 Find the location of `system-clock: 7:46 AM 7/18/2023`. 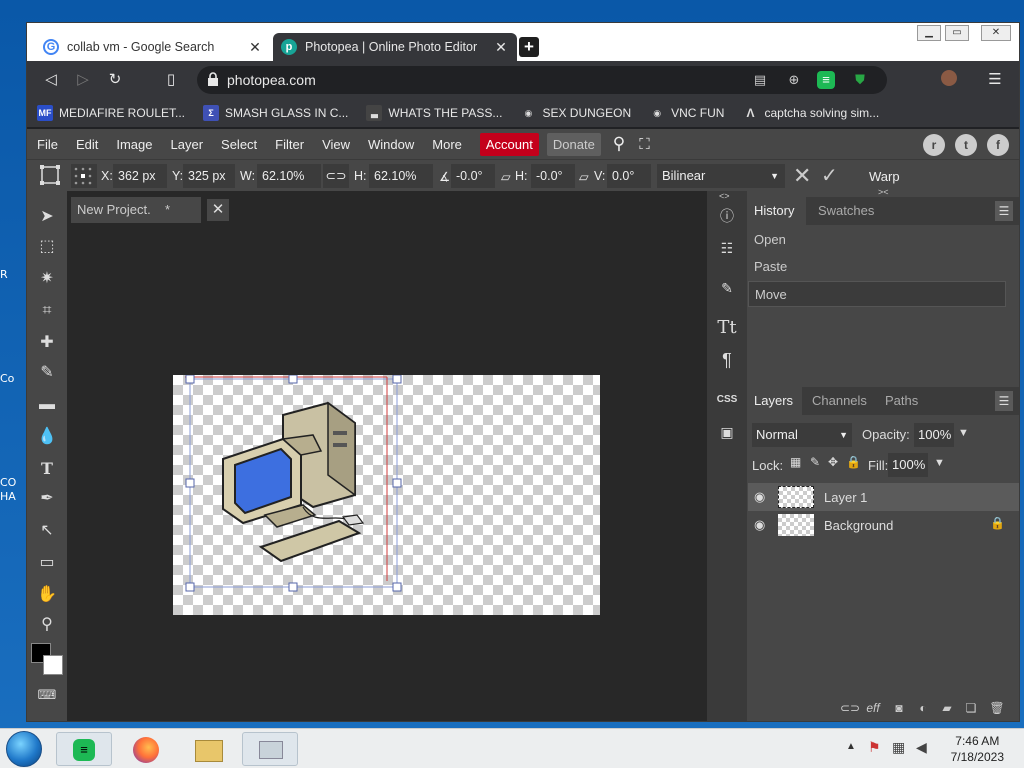

system-clock: 7:46 AM 7/18/2023 is located at coordinates (977, 749).